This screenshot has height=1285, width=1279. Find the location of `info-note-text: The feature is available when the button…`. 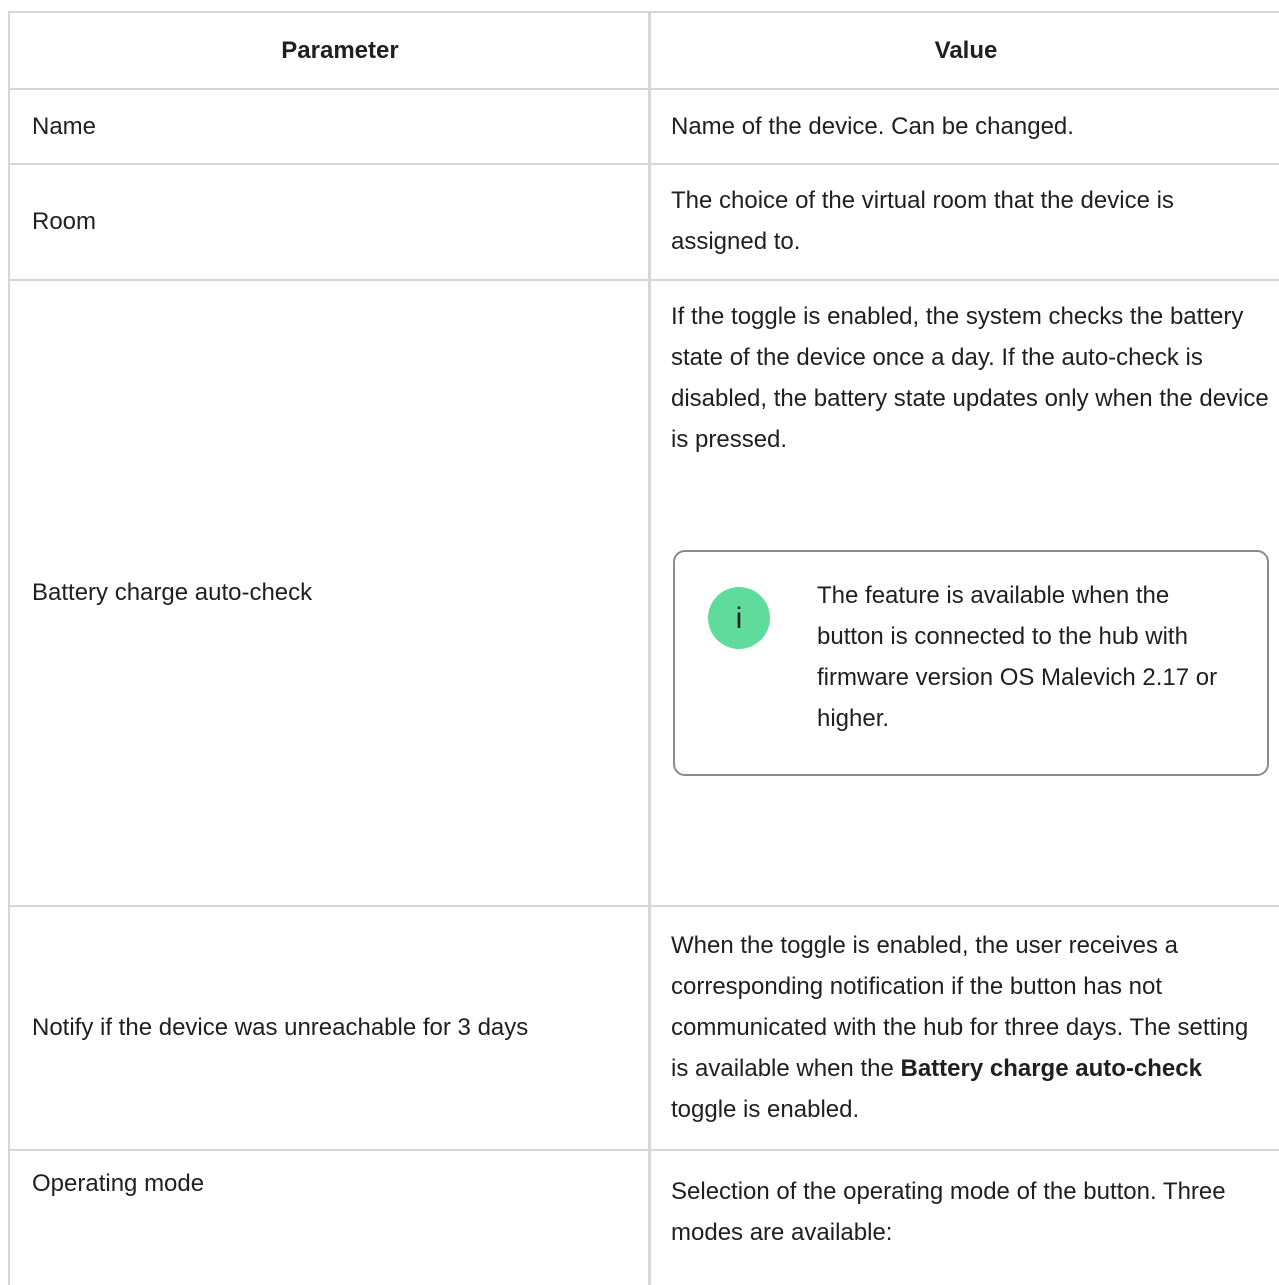

info-note-text: The feature is available when the button… is located at coordinates (1017, 657).